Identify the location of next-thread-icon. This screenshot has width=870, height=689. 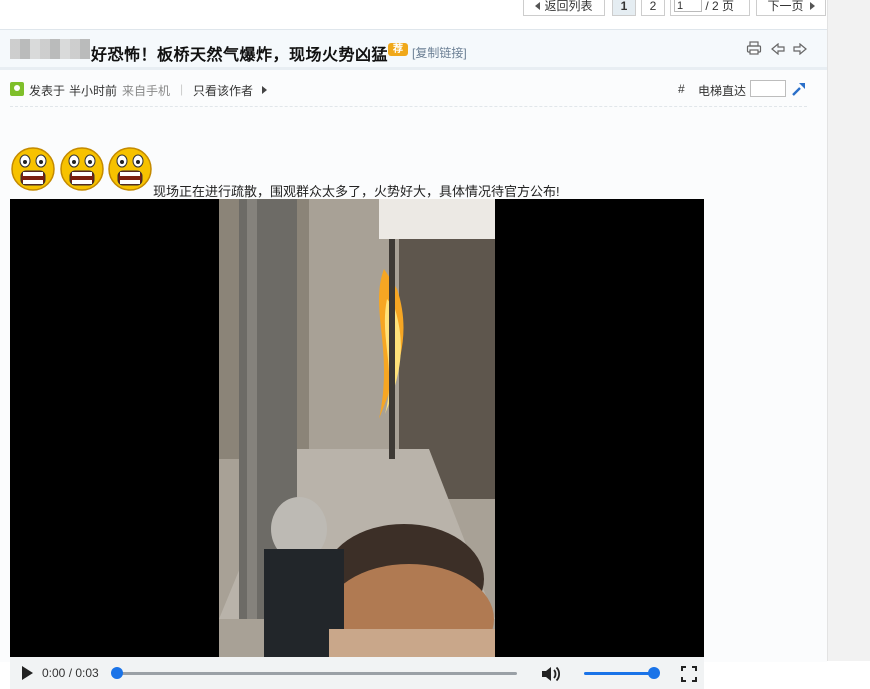
(800, 50).